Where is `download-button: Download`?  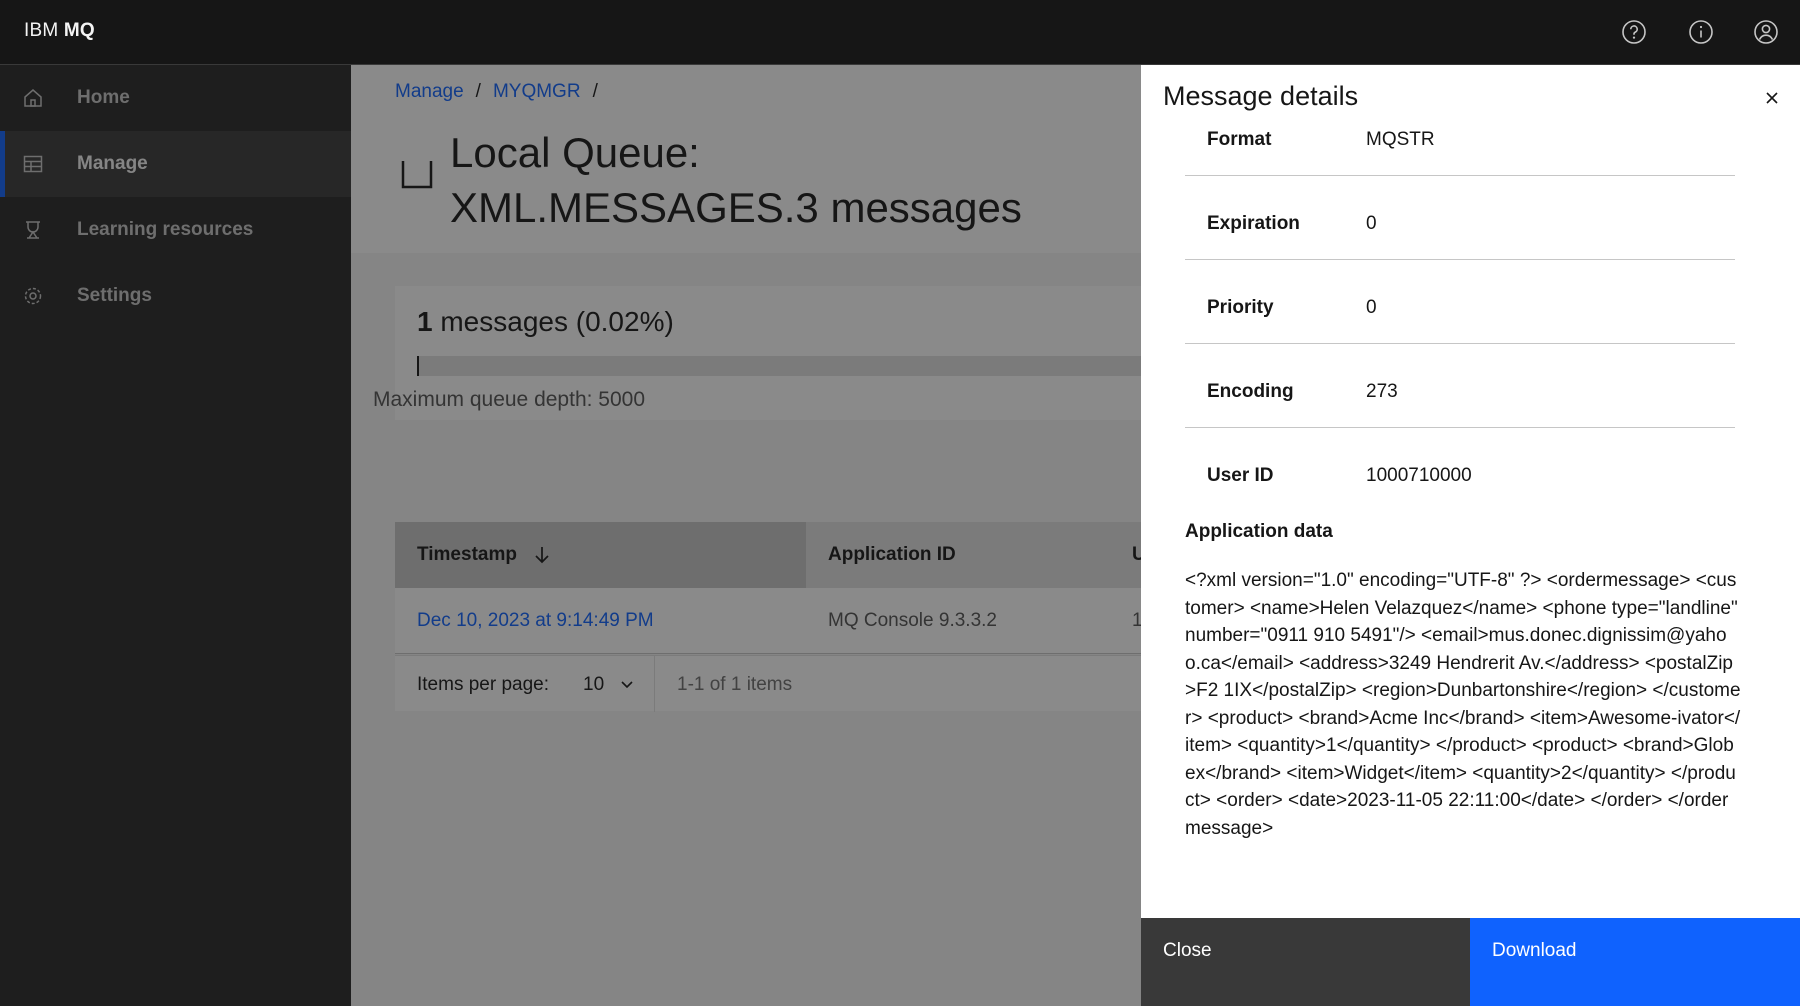
download-button: Download is located at coordinates (1635, 962).